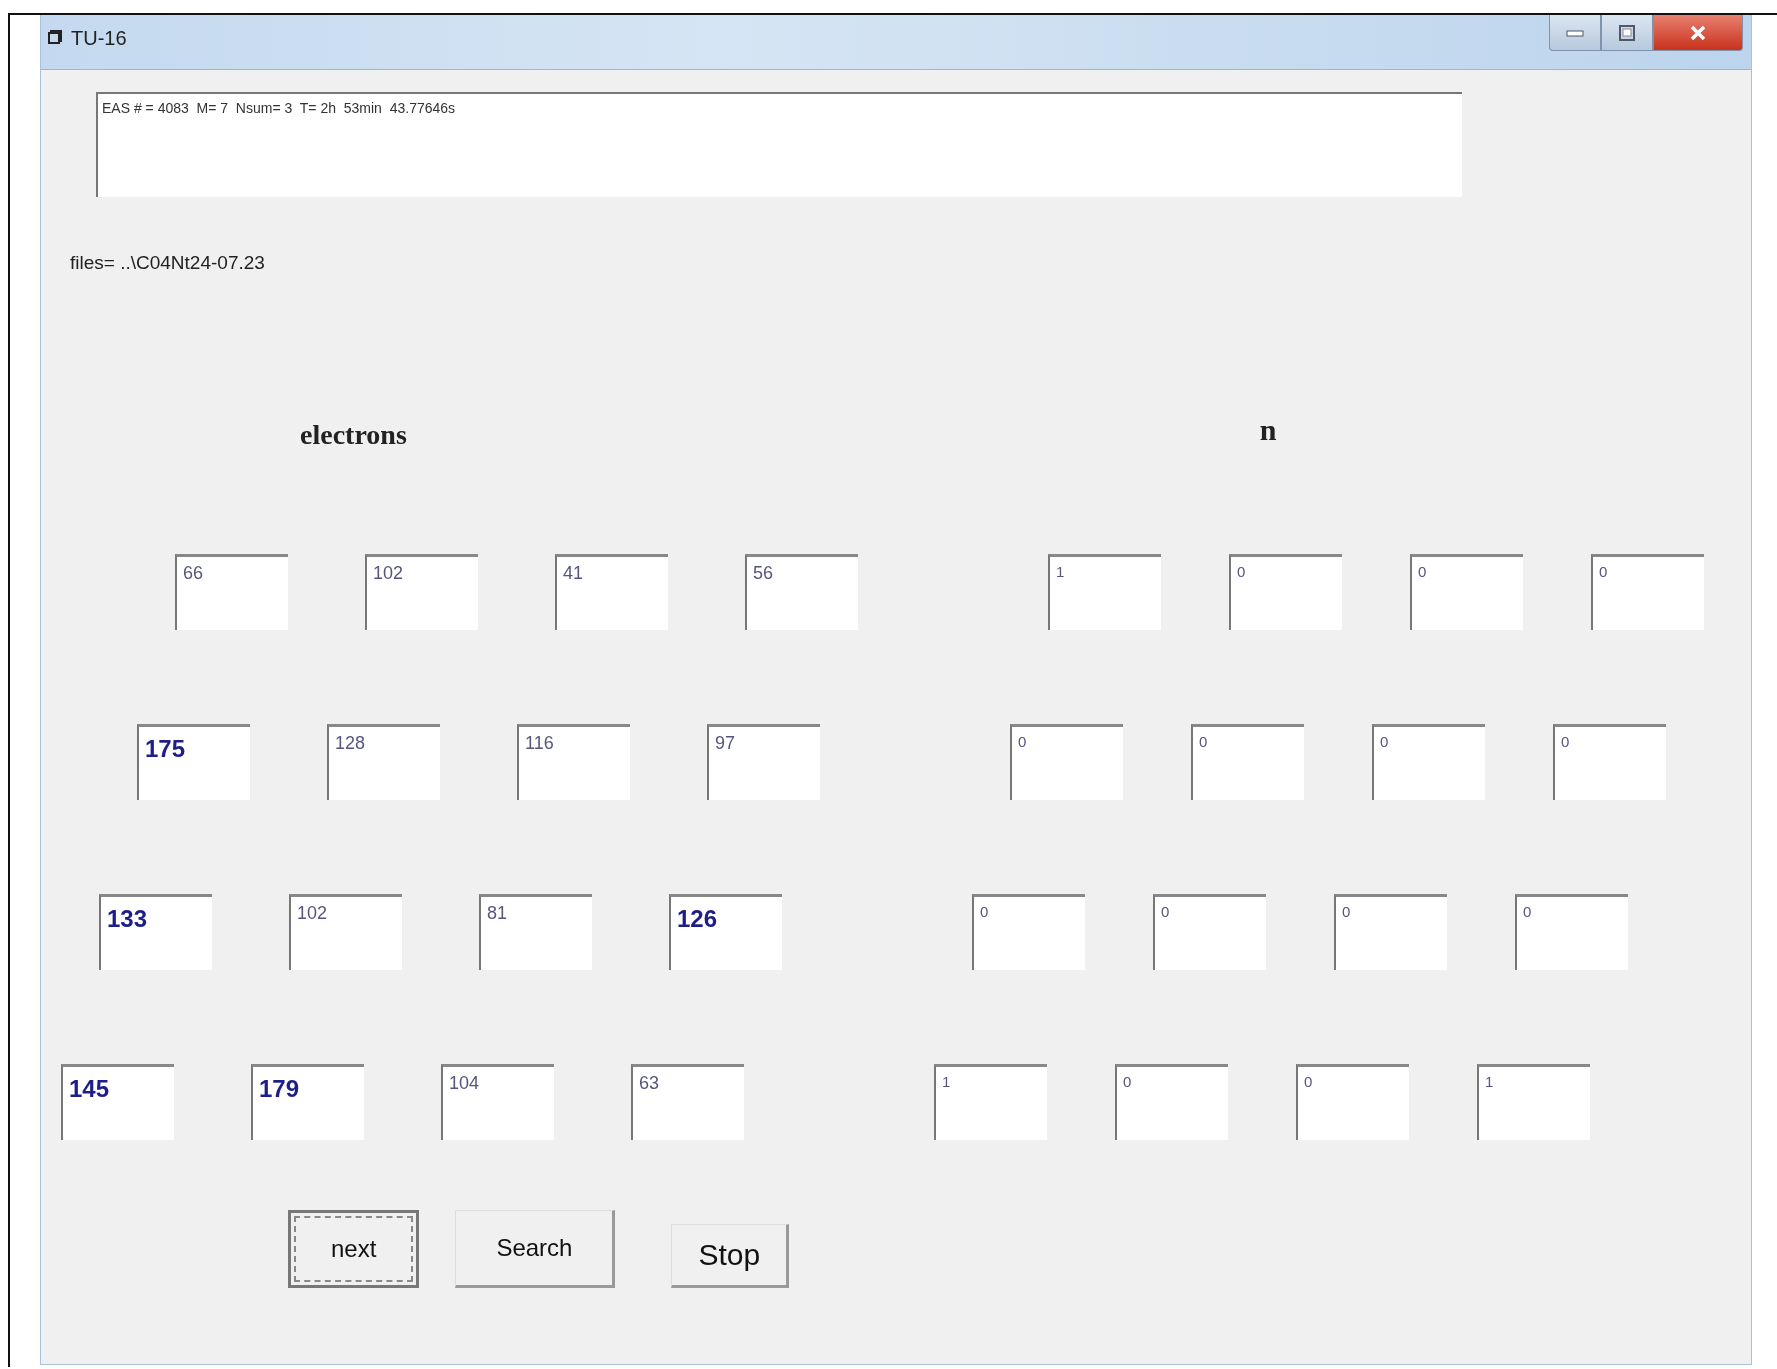 The width and height of the screenshot is (1777, 1369). Describe the element at coordinates (1268, 430) in the screenshot. I see `n-heading: n` at that location.